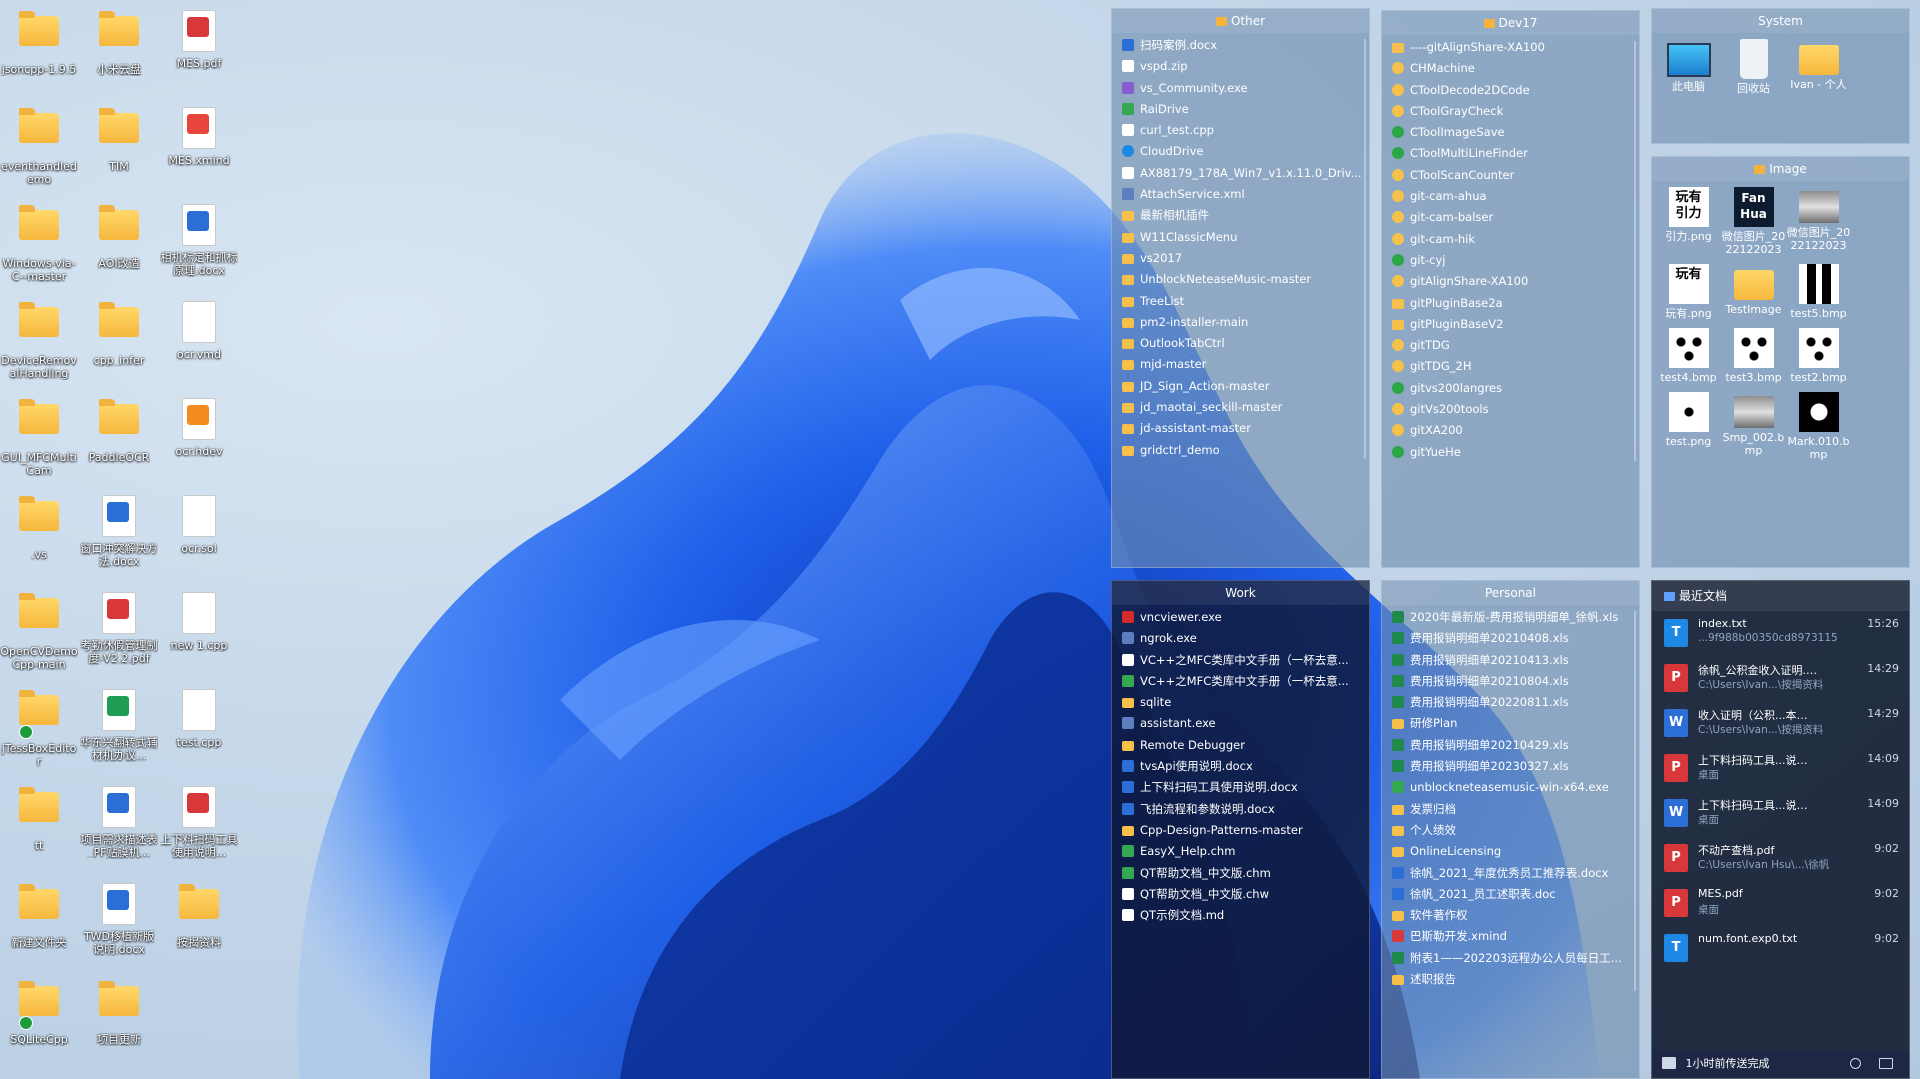 This screenshot has width=1920, height=1079. I want to click on fence-item: 徐帆_2021_年度优秀员工推荐表.docx, so click(1510, 873).